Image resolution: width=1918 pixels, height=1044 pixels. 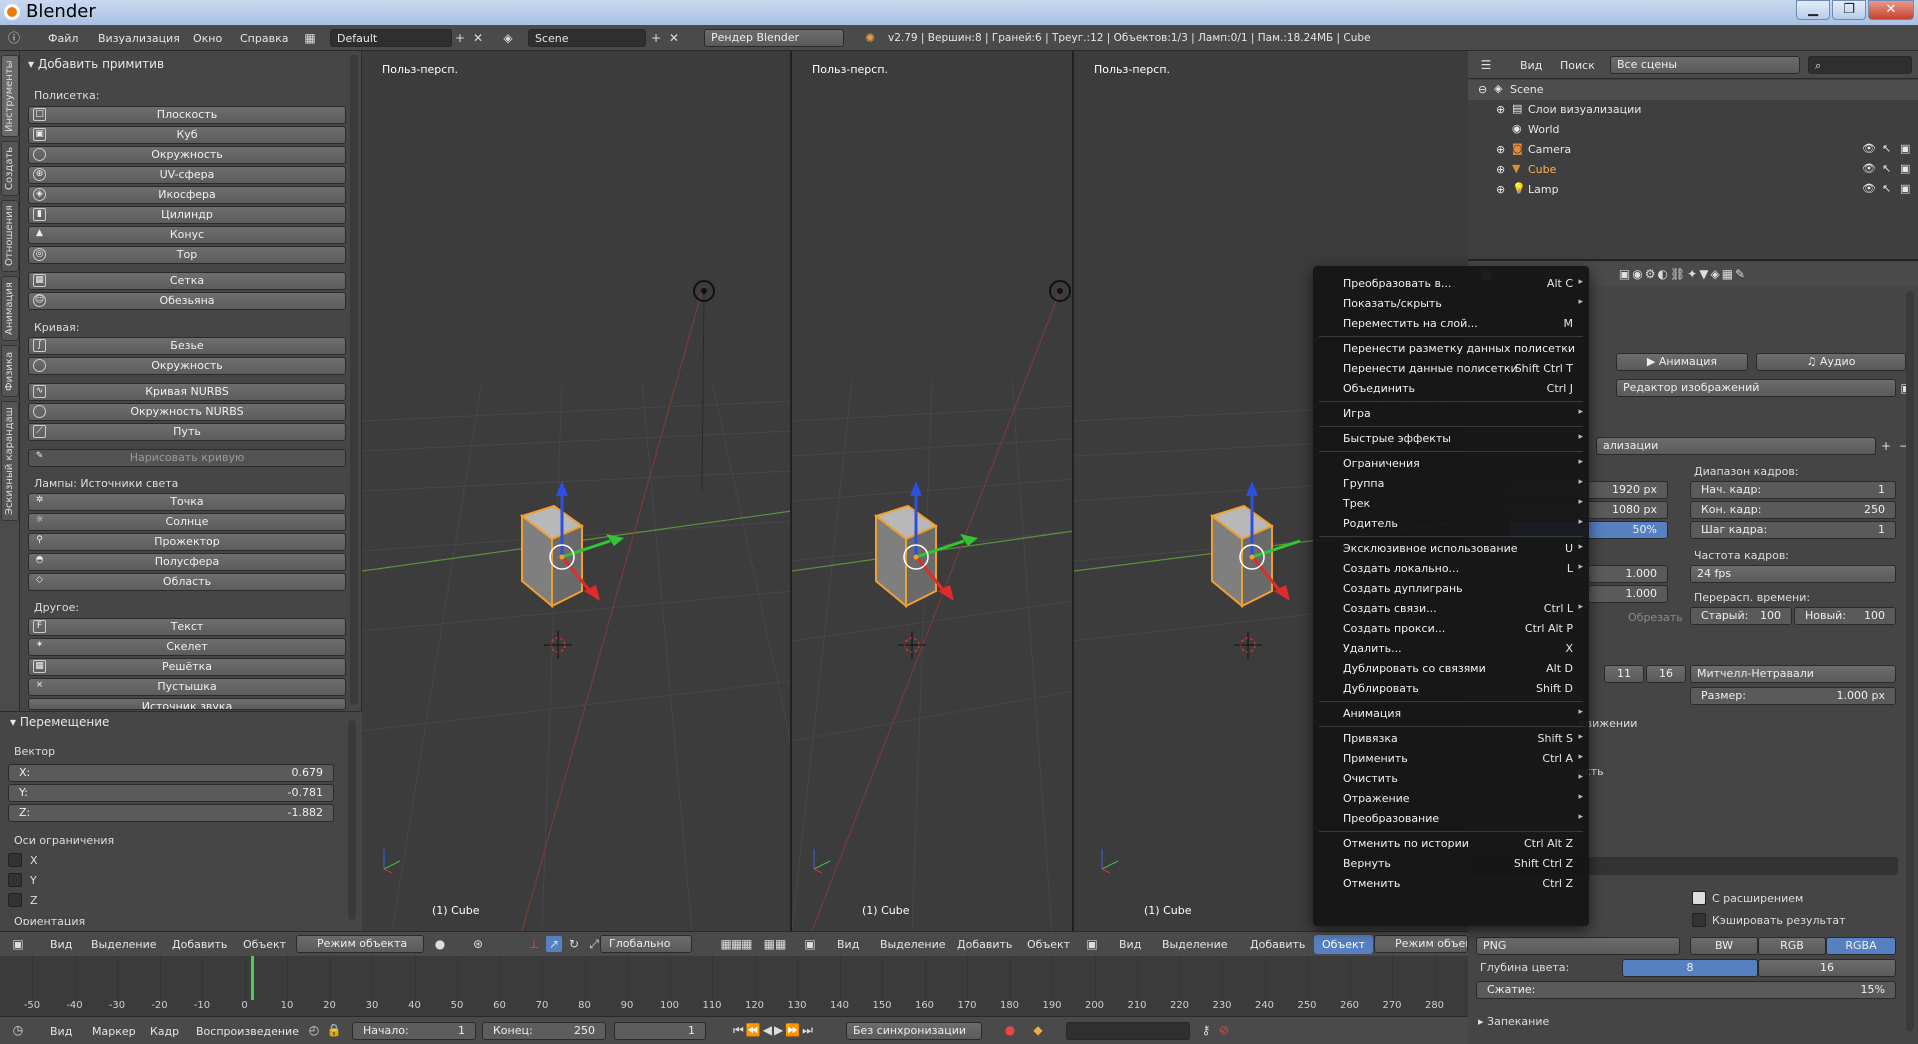 I want to click on layout-grid-icon: ▦, so click(x=310, y=38).